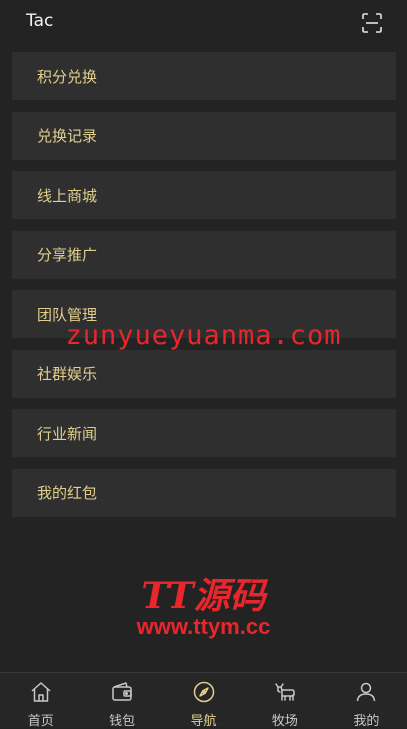  What do you see at coordinates (67, 195) in the screenshot?
I see `menu-item-label: 线上商城` at bounding box center [67, 195].